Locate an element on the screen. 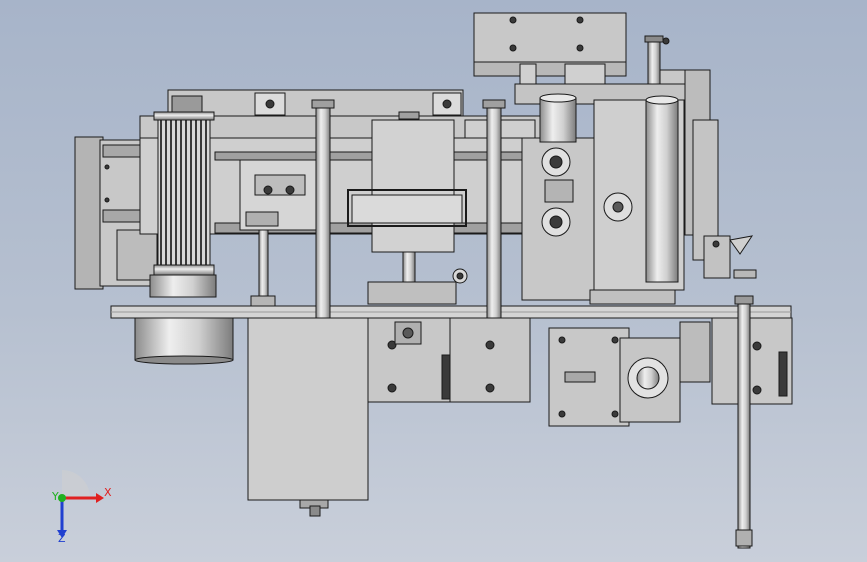 The image size is (867, 562). main-base-plate is located at coordinates (451, 312).